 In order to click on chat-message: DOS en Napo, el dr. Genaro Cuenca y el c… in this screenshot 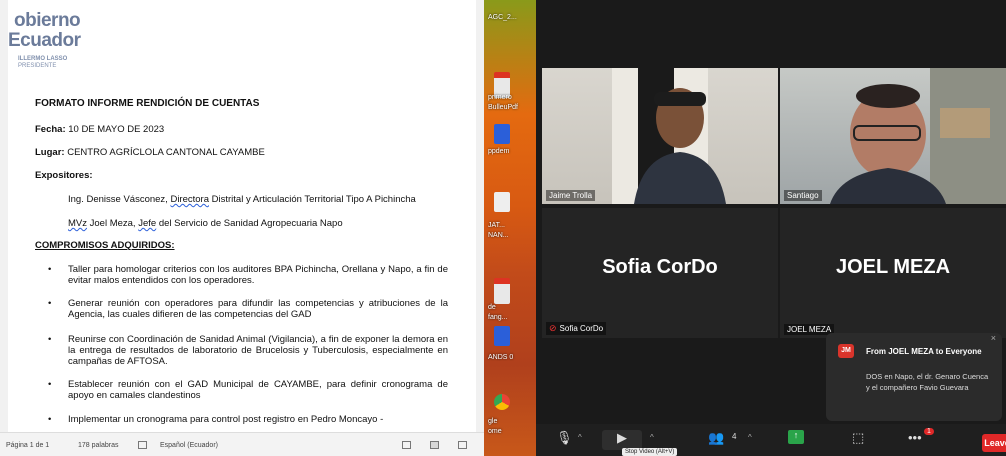, I will do `click(927, 382)`.